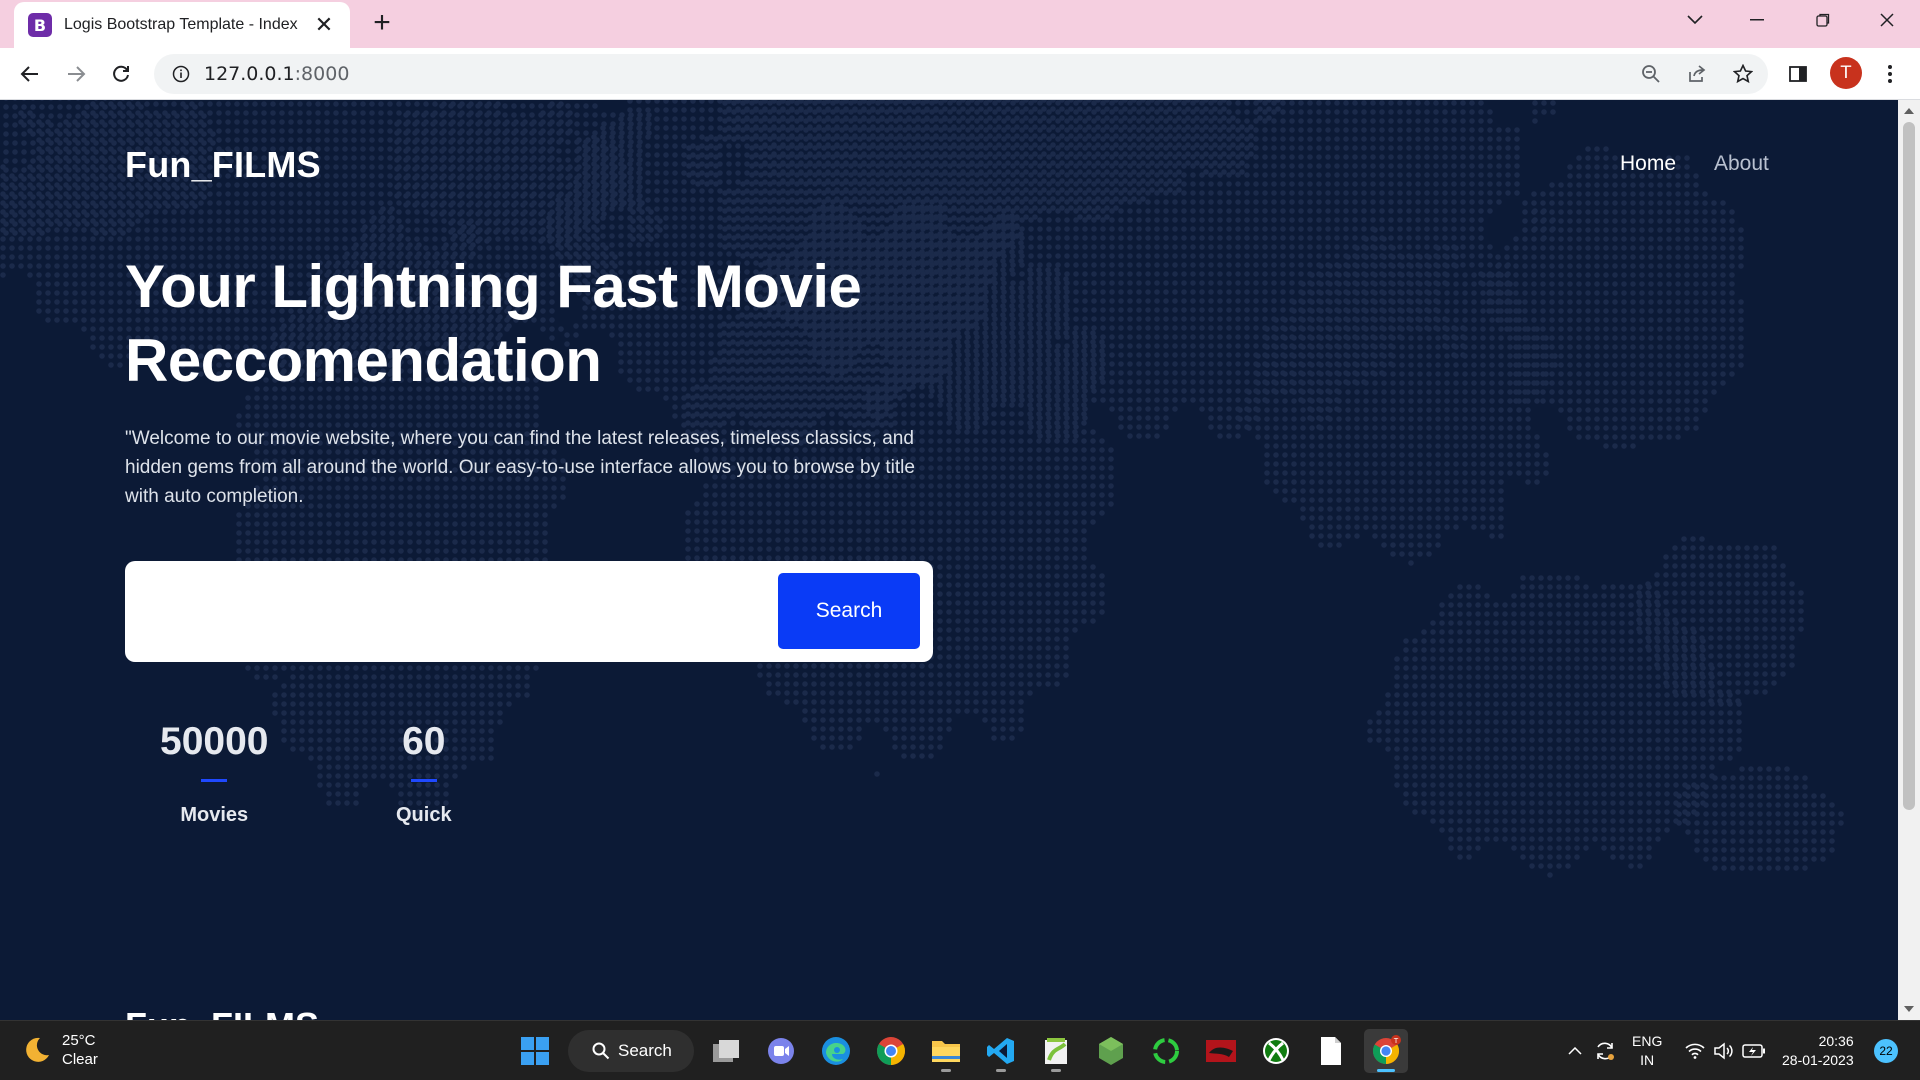  I want to click on active-indicator, so click(1386, 1070).